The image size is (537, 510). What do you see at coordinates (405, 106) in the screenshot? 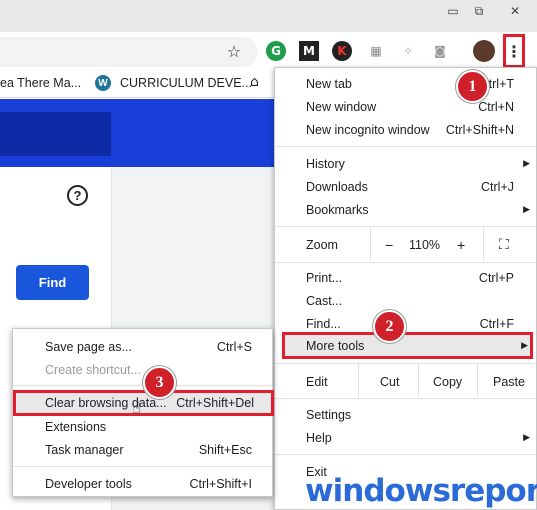
I see `menu-row: Ctrl+N` at bounding box center [405, 106].